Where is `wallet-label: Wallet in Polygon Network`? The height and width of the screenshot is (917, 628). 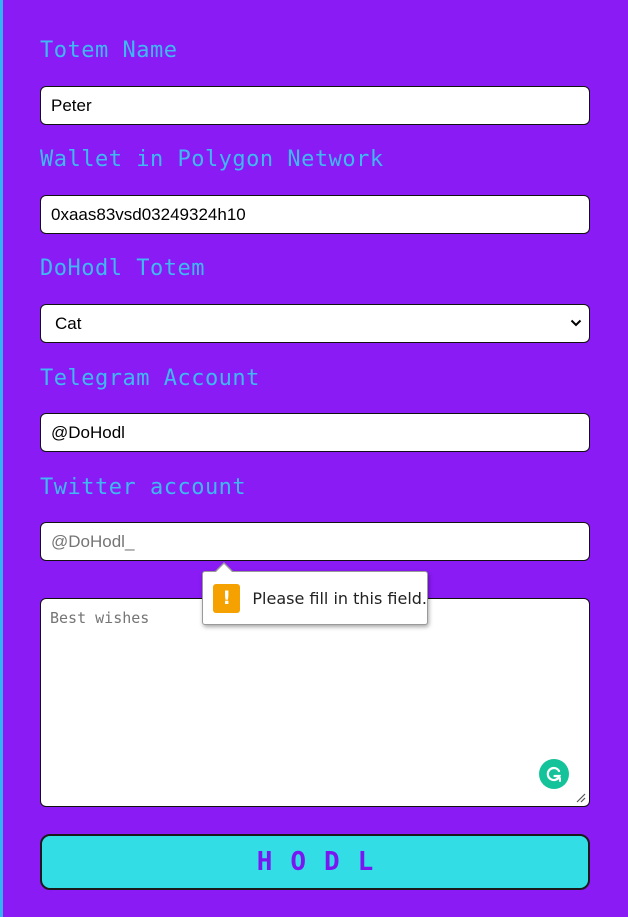
wallet-label: Wallet in Polygon Network is located at coordinates (212, 159).